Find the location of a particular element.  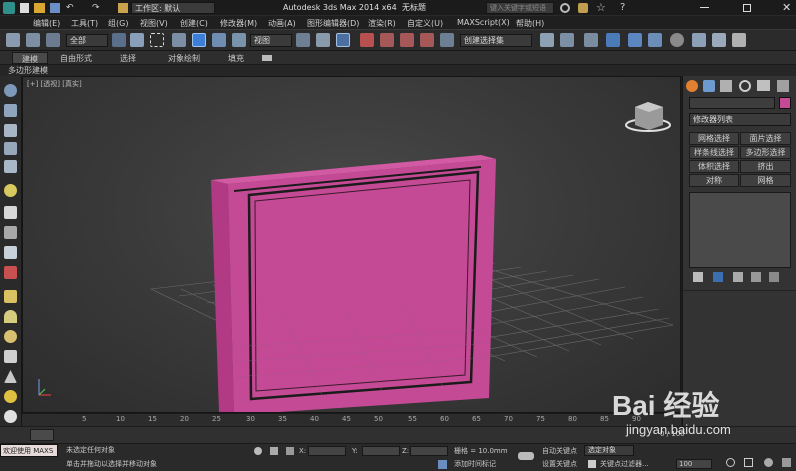

remove-modifier-icon is located at coordinates (756, 277).